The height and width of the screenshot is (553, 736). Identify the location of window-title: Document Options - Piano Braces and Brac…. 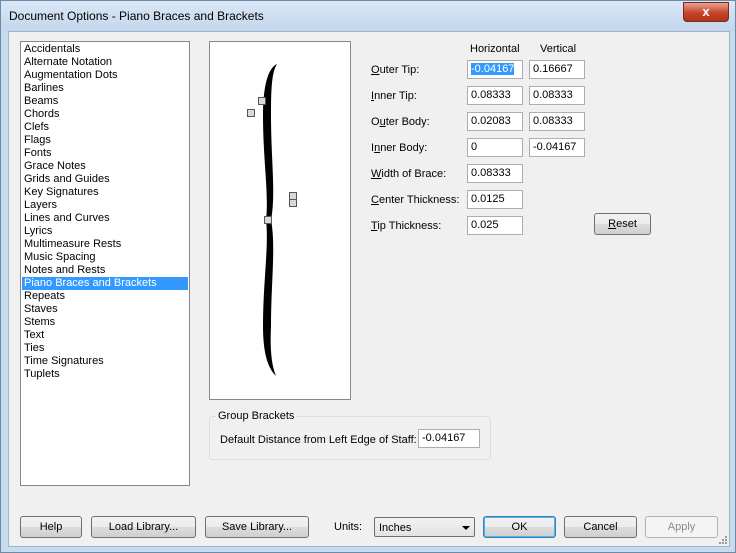
(136, 16).